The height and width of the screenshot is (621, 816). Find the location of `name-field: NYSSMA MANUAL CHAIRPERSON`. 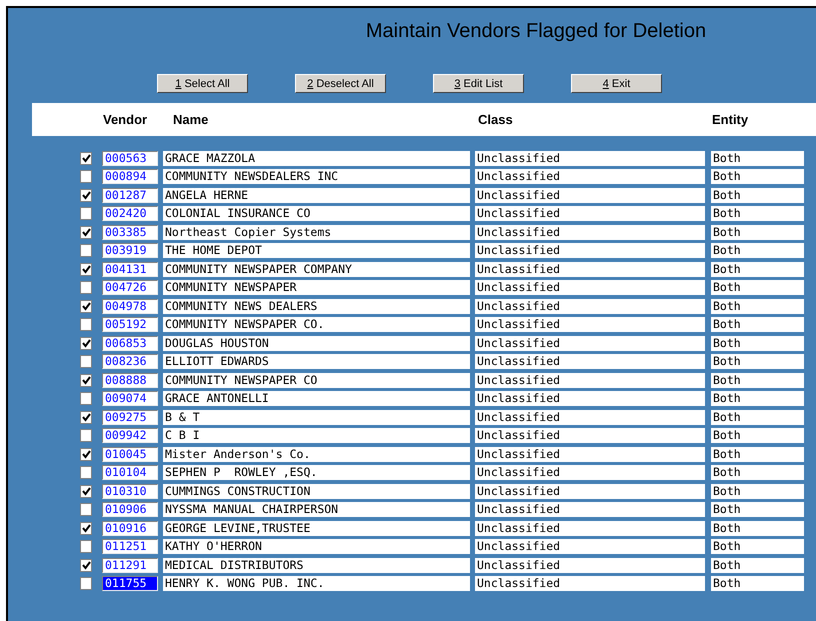

name-field: NYSSMA MANUAL CHAIRPERSON is located at coordinates (316, 509).